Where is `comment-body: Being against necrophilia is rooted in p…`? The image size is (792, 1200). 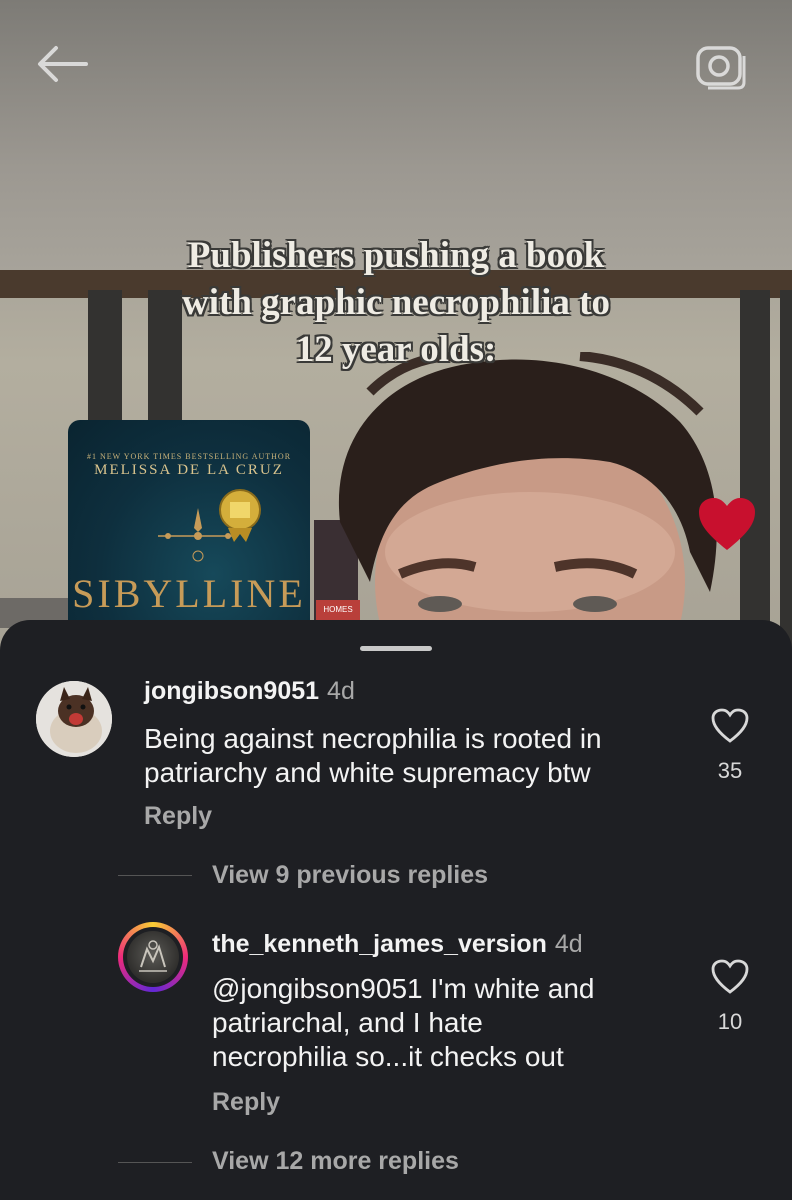 comment-body: Being against necrophilia is rooted in p… is located at coordinates (373, 756).